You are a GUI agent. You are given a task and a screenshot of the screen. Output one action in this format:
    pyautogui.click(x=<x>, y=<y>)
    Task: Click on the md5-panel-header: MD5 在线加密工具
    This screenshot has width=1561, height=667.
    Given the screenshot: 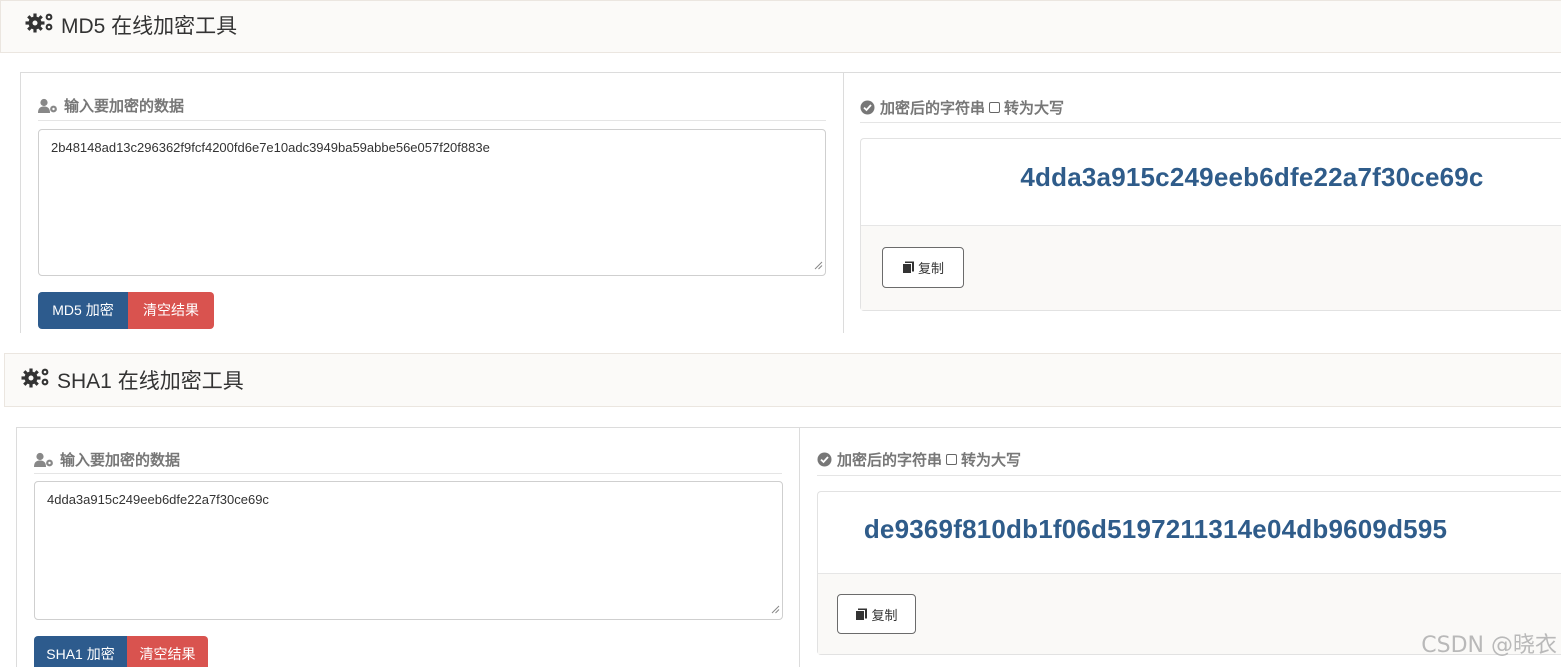 What is the action you would take?
    pyautogui.click(x=780, y=26)
    